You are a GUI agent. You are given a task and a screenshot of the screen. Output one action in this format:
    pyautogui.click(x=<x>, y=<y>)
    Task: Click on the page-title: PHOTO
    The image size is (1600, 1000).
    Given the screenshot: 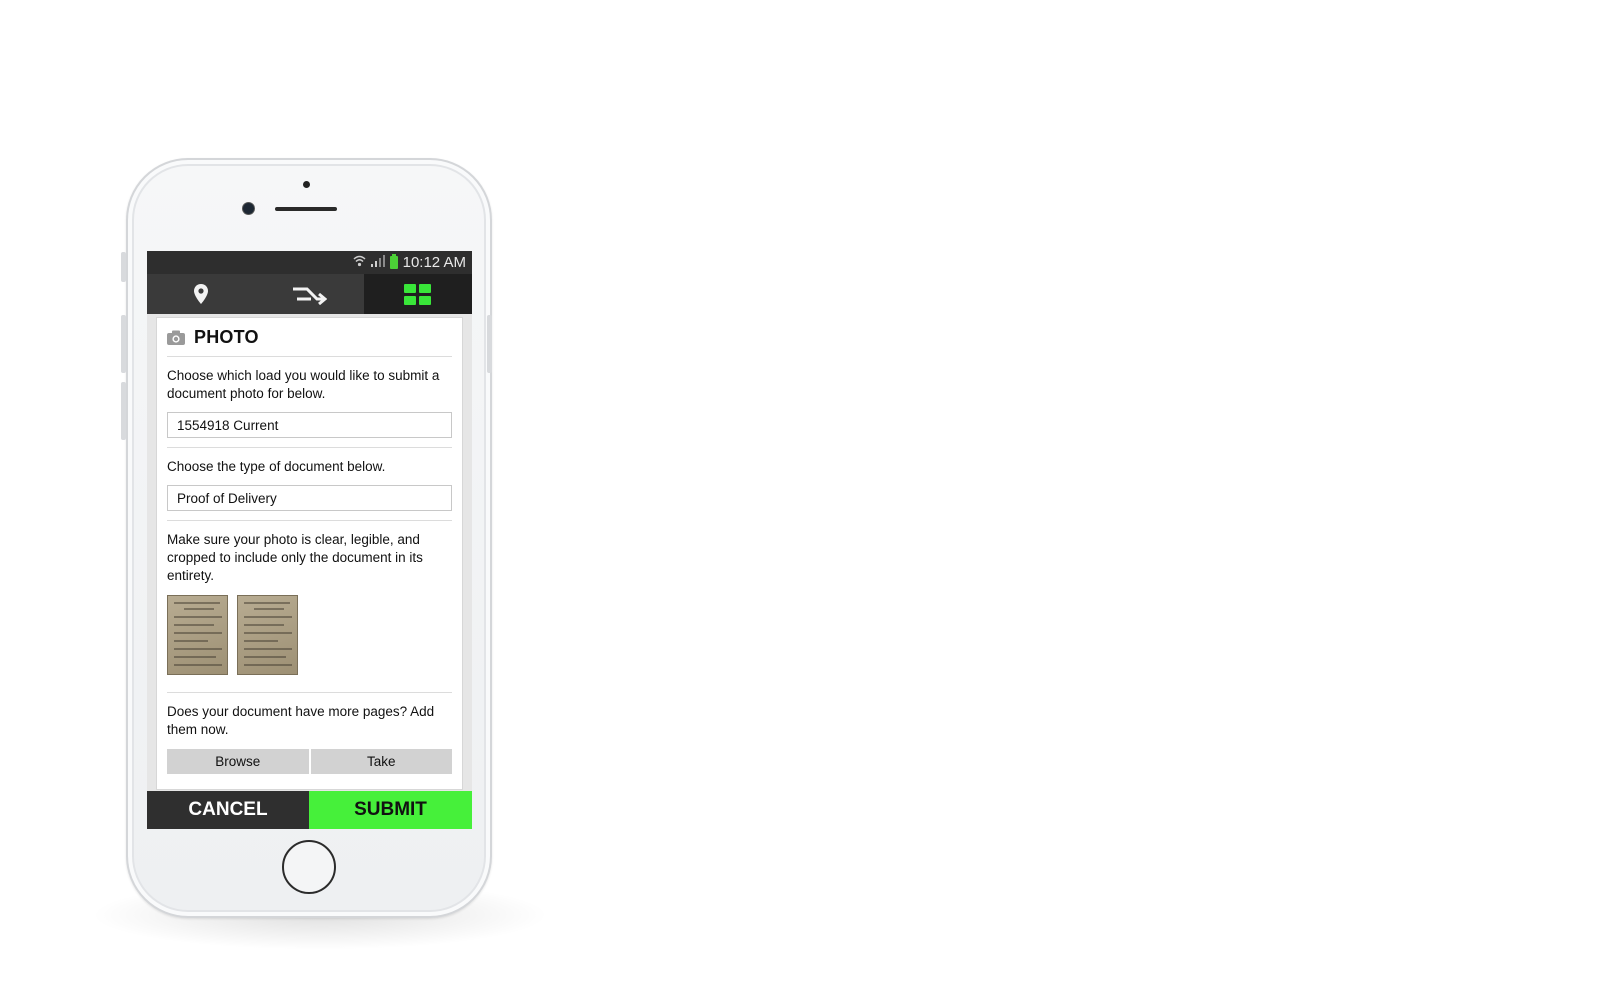 What is the action you would take?
    pyautogui.click(x=226, y=336)
    